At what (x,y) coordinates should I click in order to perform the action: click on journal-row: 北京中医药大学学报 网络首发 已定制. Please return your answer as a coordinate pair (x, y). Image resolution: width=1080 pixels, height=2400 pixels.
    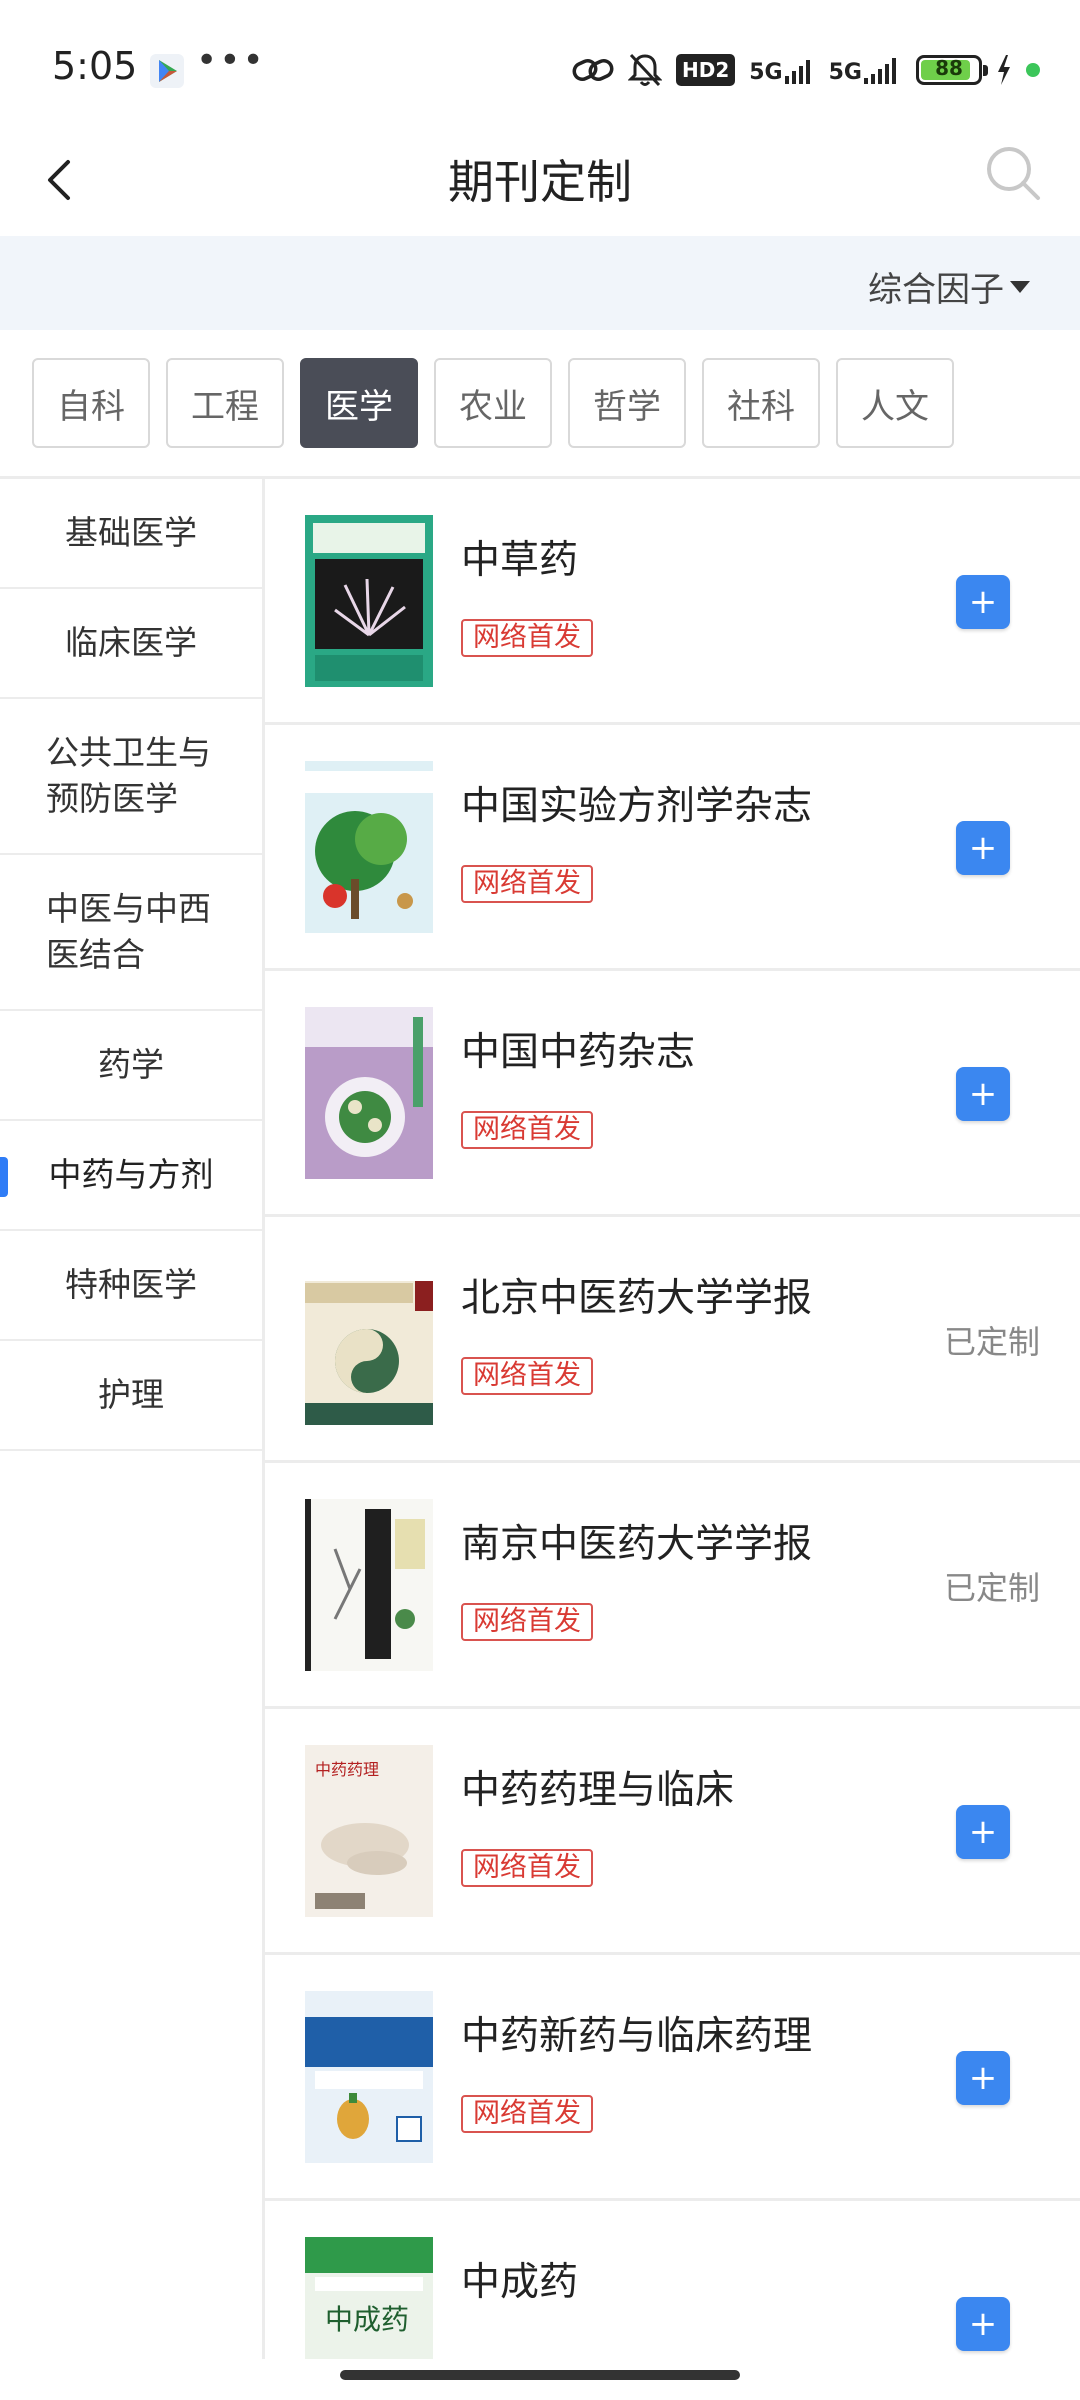
    Looking at the image, I should click on (672, 1340).